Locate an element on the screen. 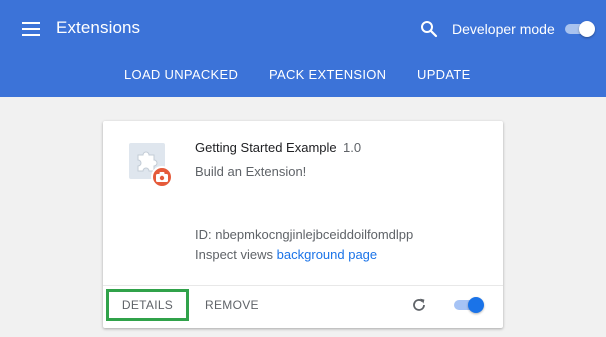 This screenshot has width=606, height=337. search-icon is located at coordinates (429, 29).